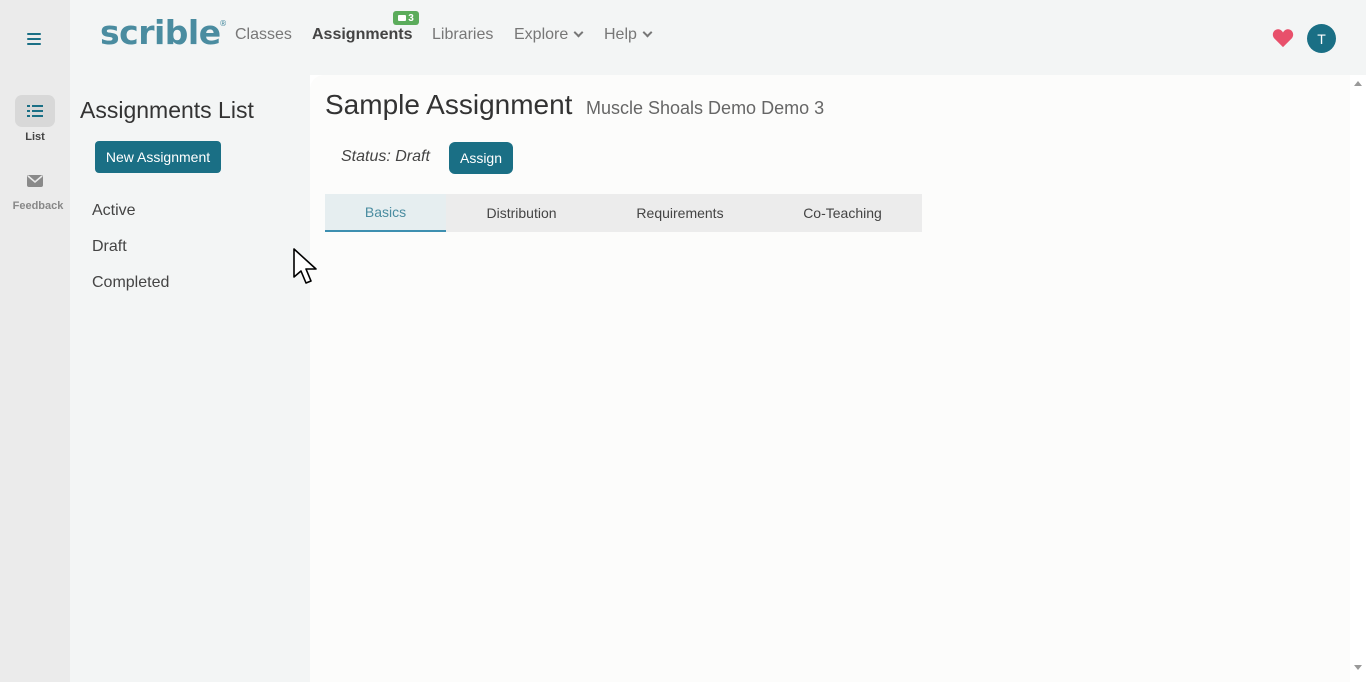  I want to click on scrible-logo: scrible ®, so click(163, 32).